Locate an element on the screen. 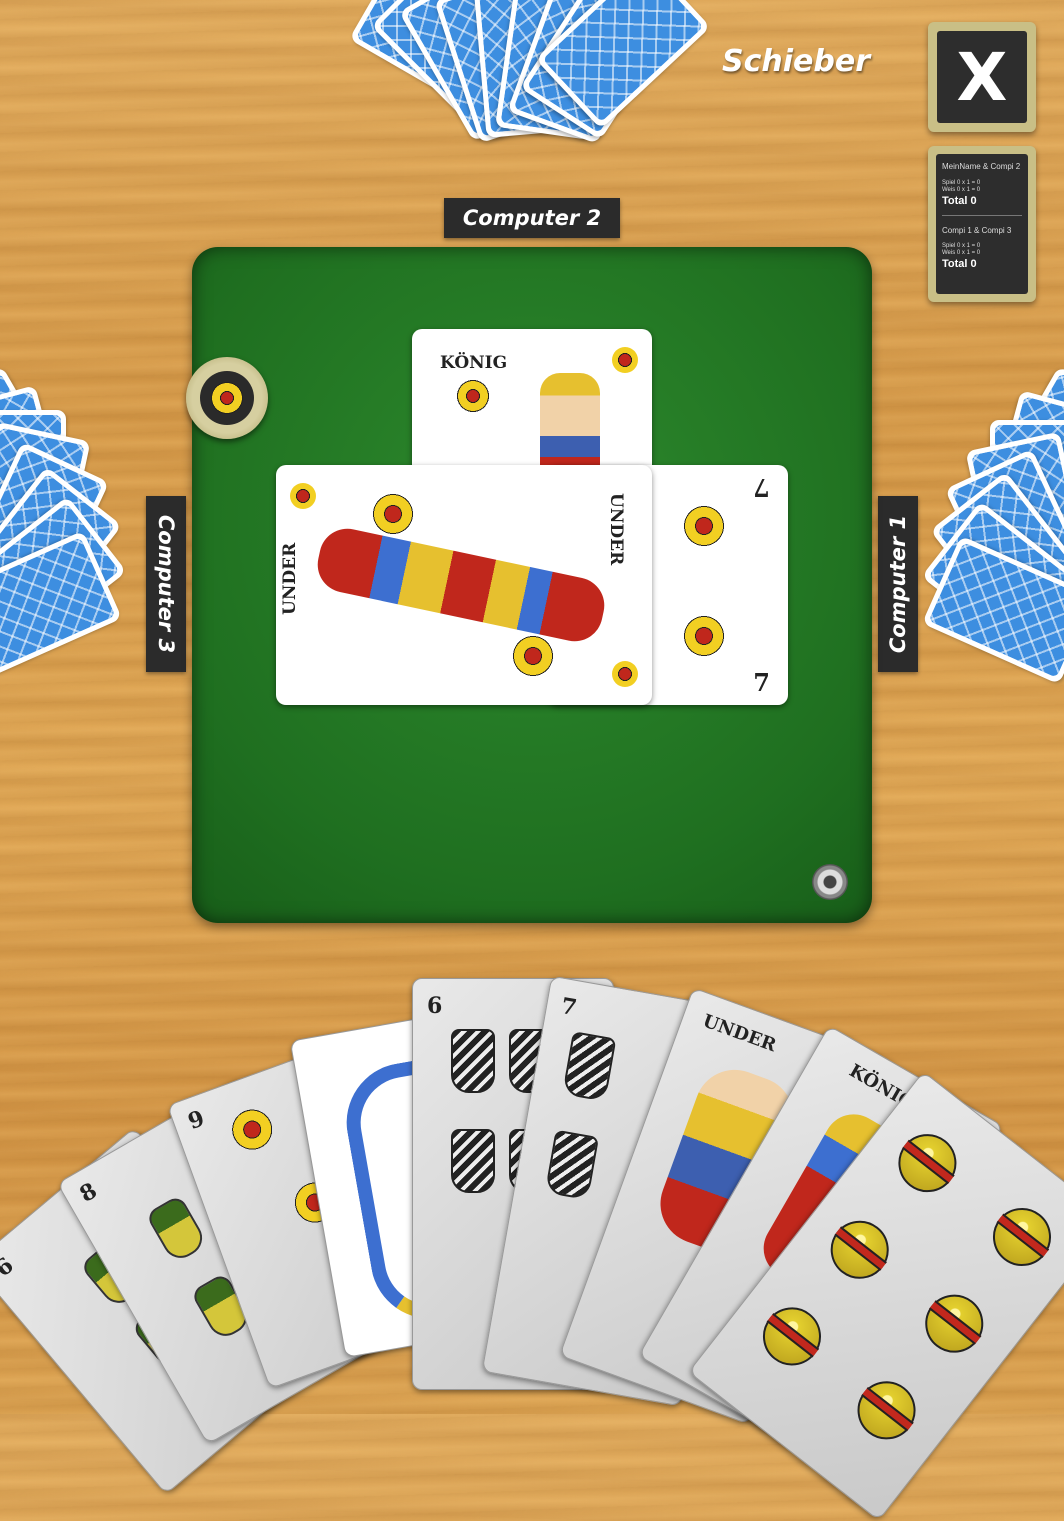 This screenshot has width=1064, height=1521. team-1-weis: Weis 0 x 1 = 0 is located at coordinates (961, 190).